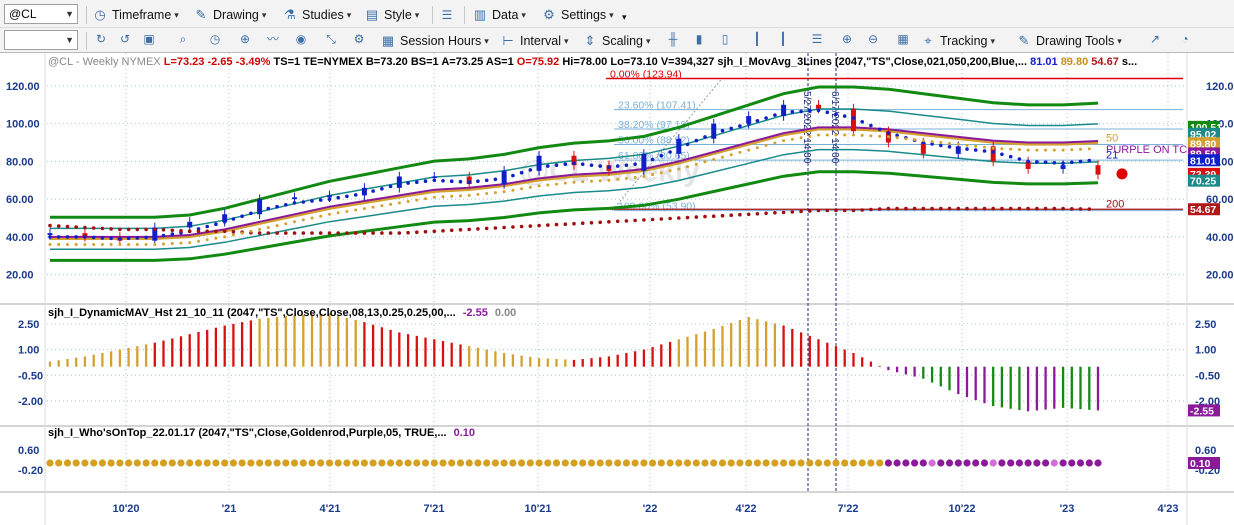 This screenshot has height=525, width=1234. Describe the element at coordinates (183, 39) in the screenshot. I see `search-icon: ⌕` at that location.